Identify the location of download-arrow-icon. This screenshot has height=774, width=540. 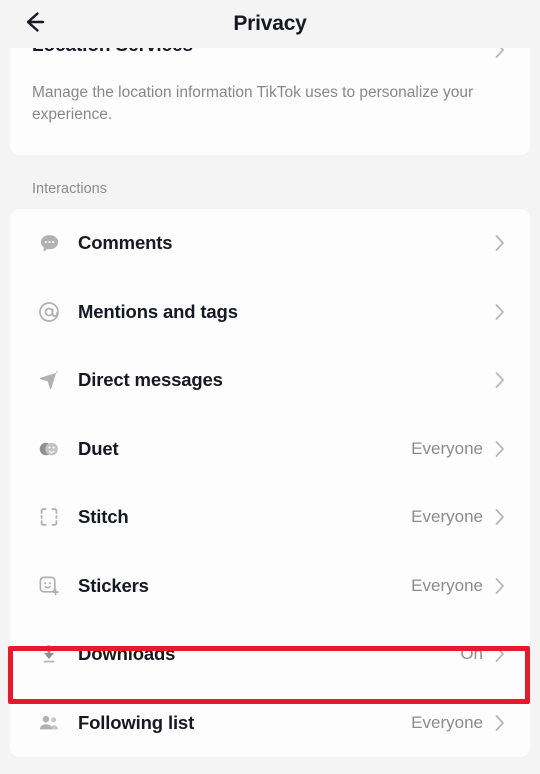
(49, 654).